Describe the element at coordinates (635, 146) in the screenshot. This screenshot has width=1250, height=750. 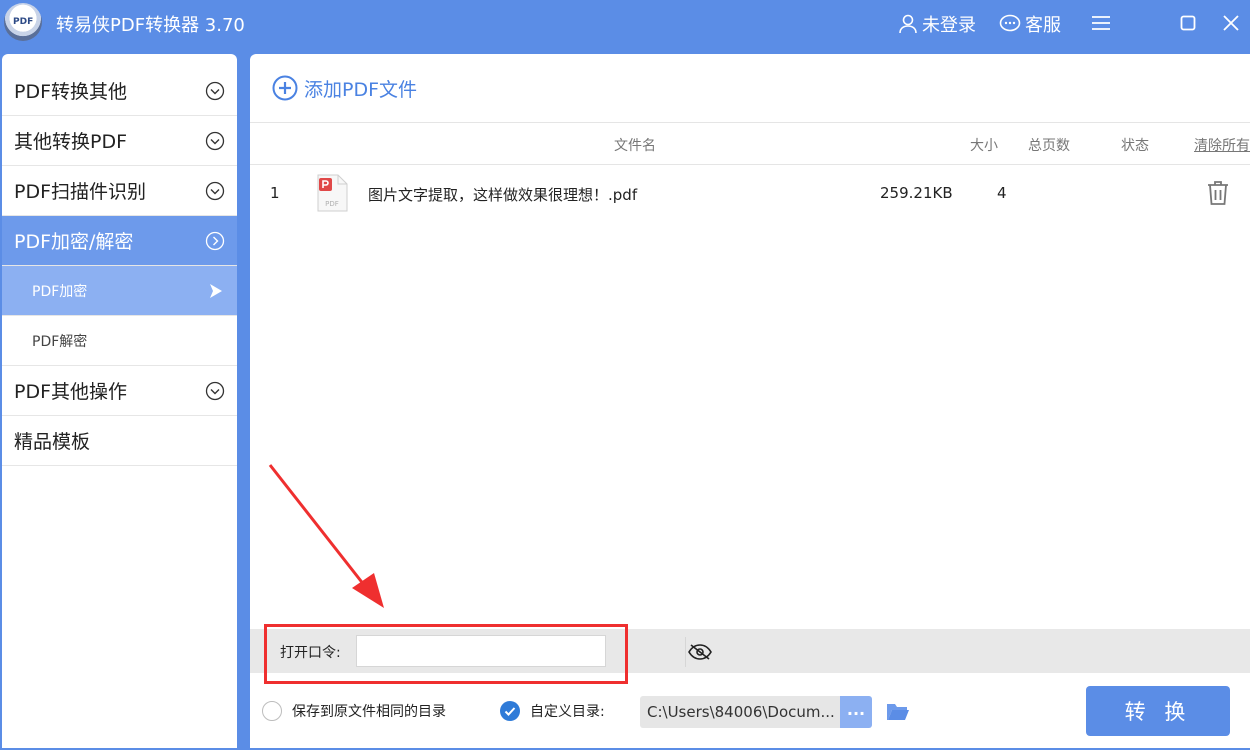
I see `column-name: 文件名` at that location.